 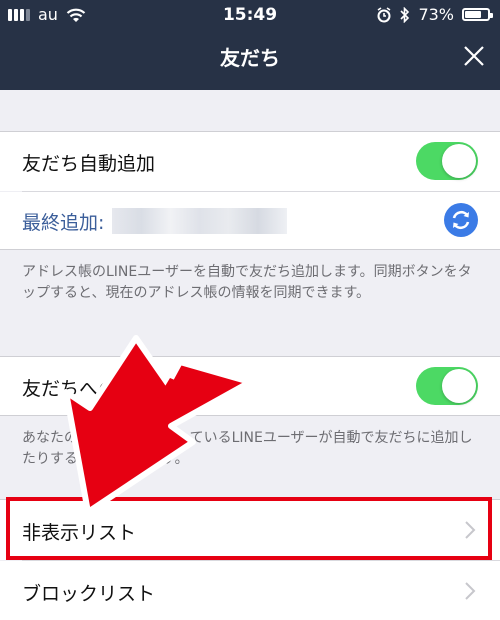 What do you see at coordinates (405, 14) in the screenshot?
I see `bluetooth-icon` at bounding box center [405, 14].